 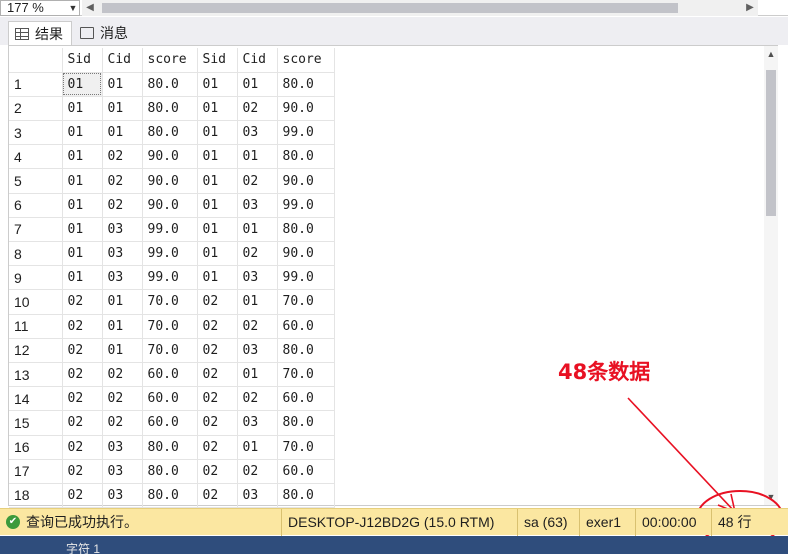 I want to click on table-row: 5 01 02 90.0 01 02 90.0, so click(x=172, y=181).